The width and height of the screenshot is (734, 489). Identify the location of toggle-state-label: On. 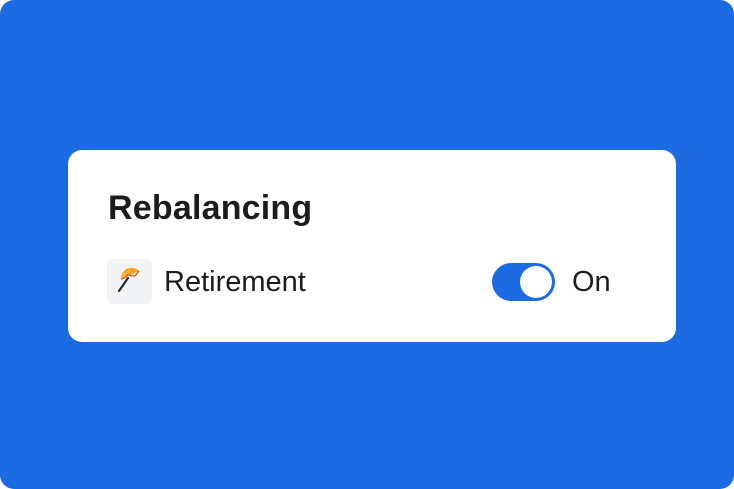
(591, 282).